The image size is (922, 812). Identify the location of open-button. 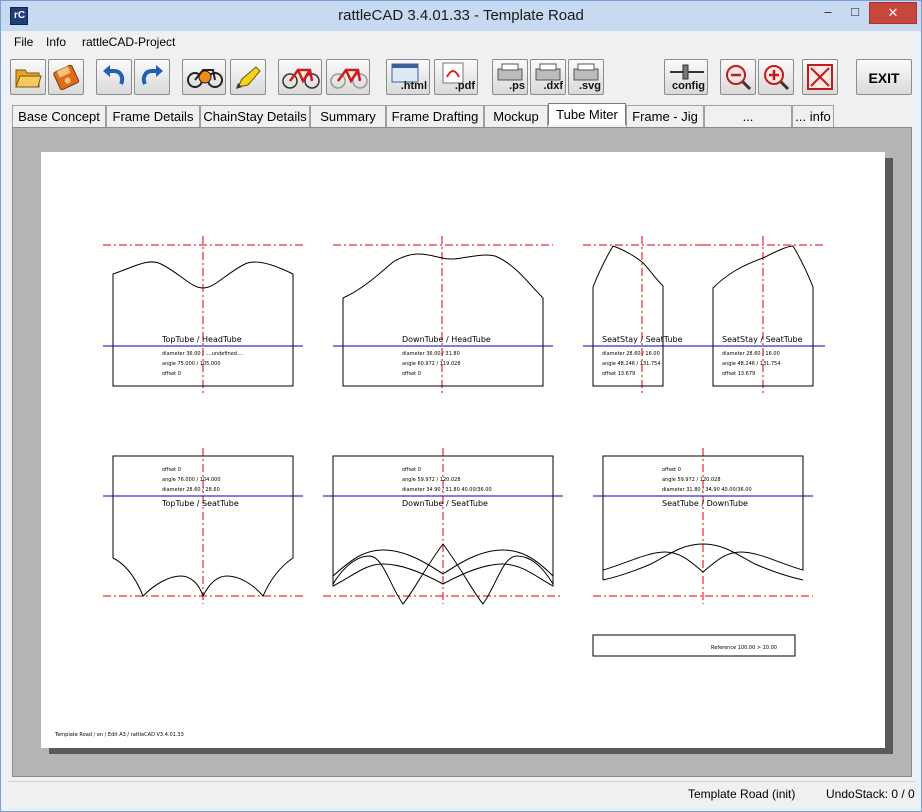
(28, 77).